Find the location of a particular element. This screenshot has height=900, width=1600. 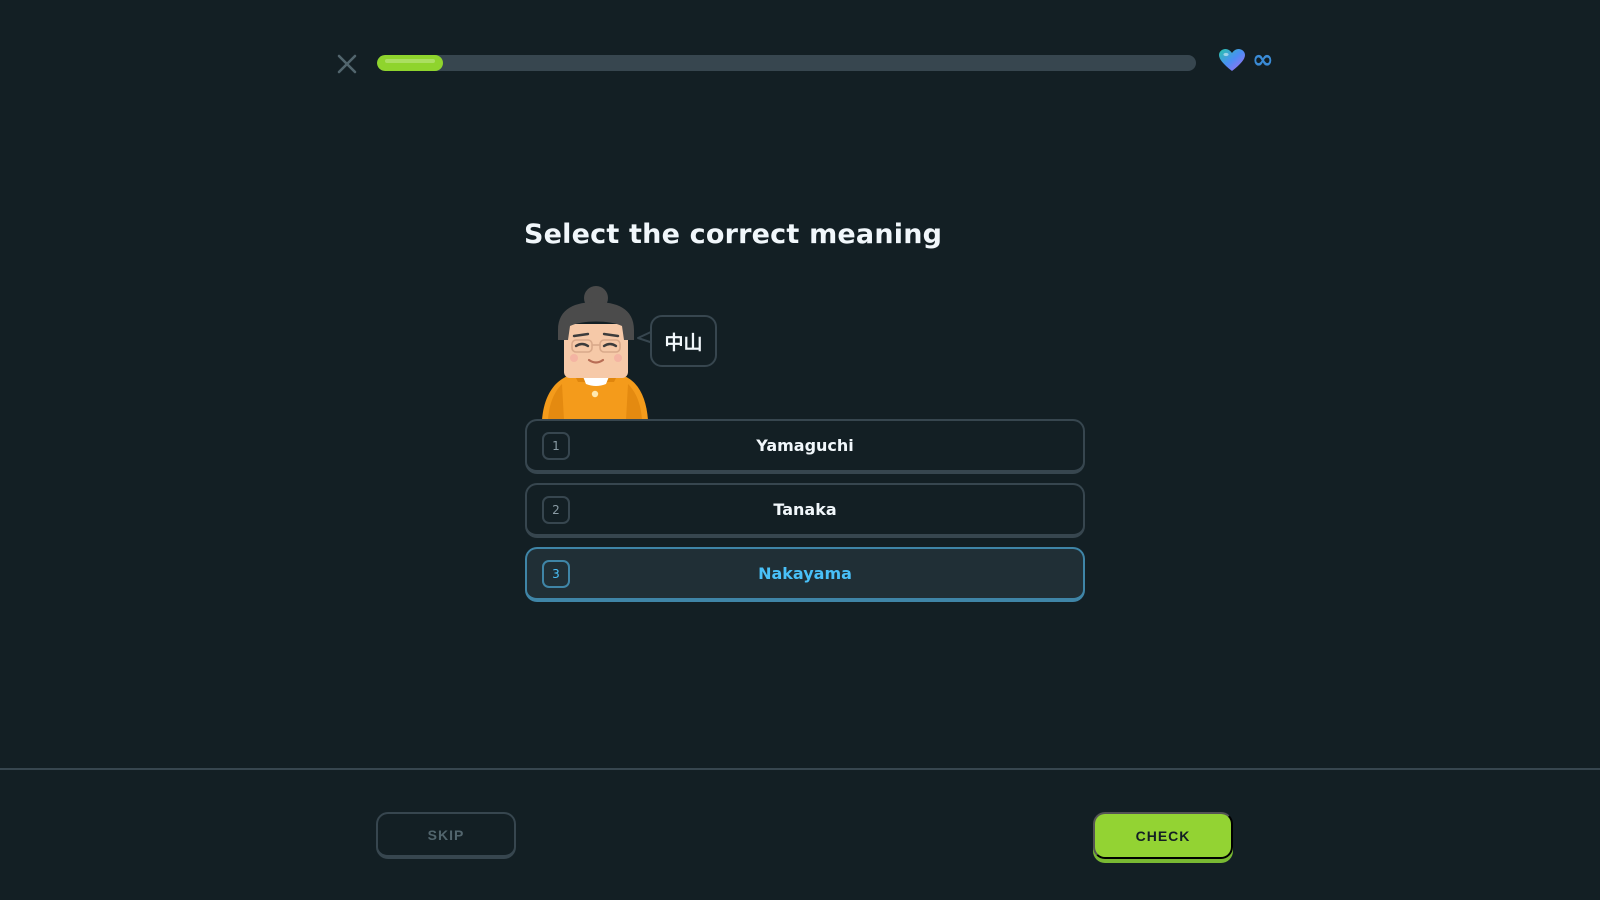

close-icon is located at coordinates (347, 64).